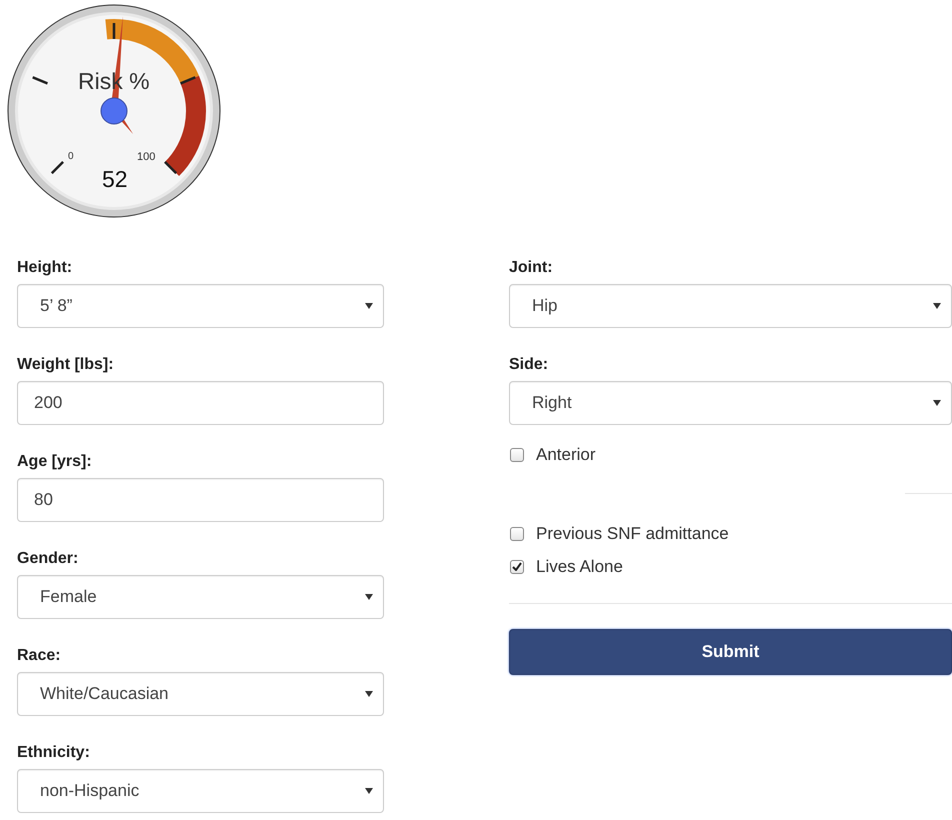 This screenshot has height=820, width=952. I want to click on gauge-min-label: 0, so click(71, 156).